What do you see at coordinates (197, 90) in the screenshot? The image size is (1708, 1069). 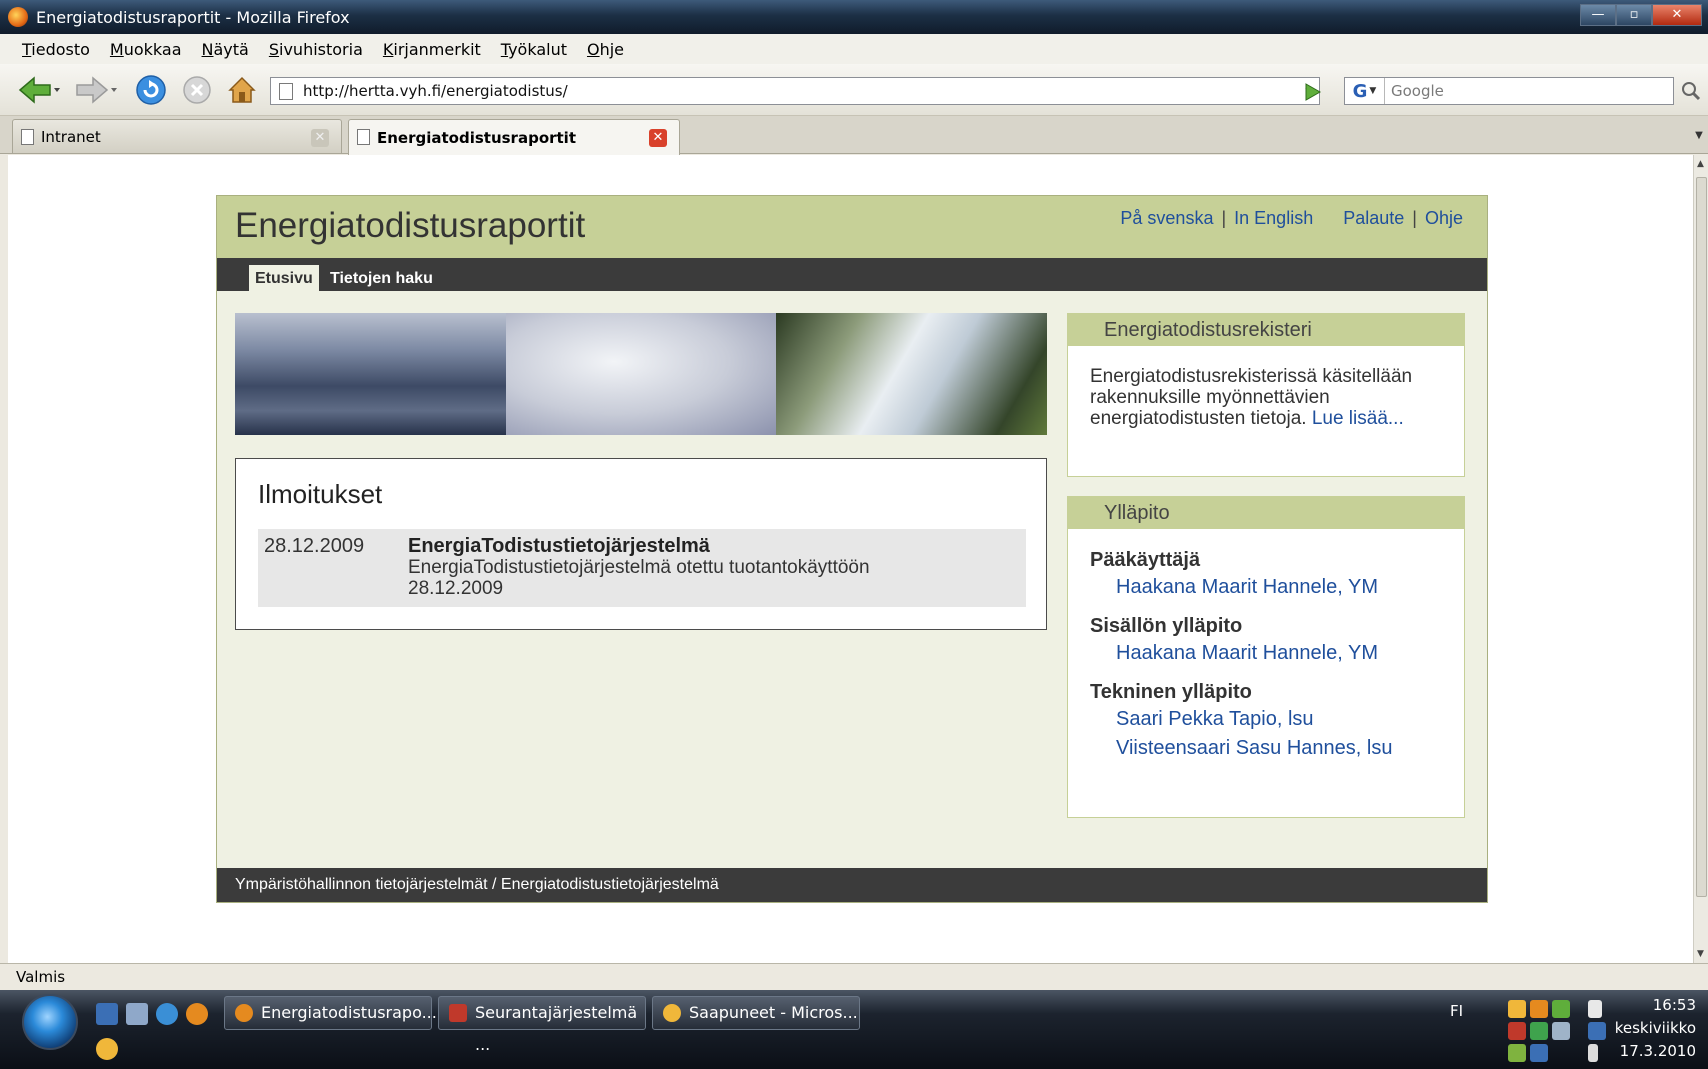 I see `stop-button` at bounding box center [197, 90].